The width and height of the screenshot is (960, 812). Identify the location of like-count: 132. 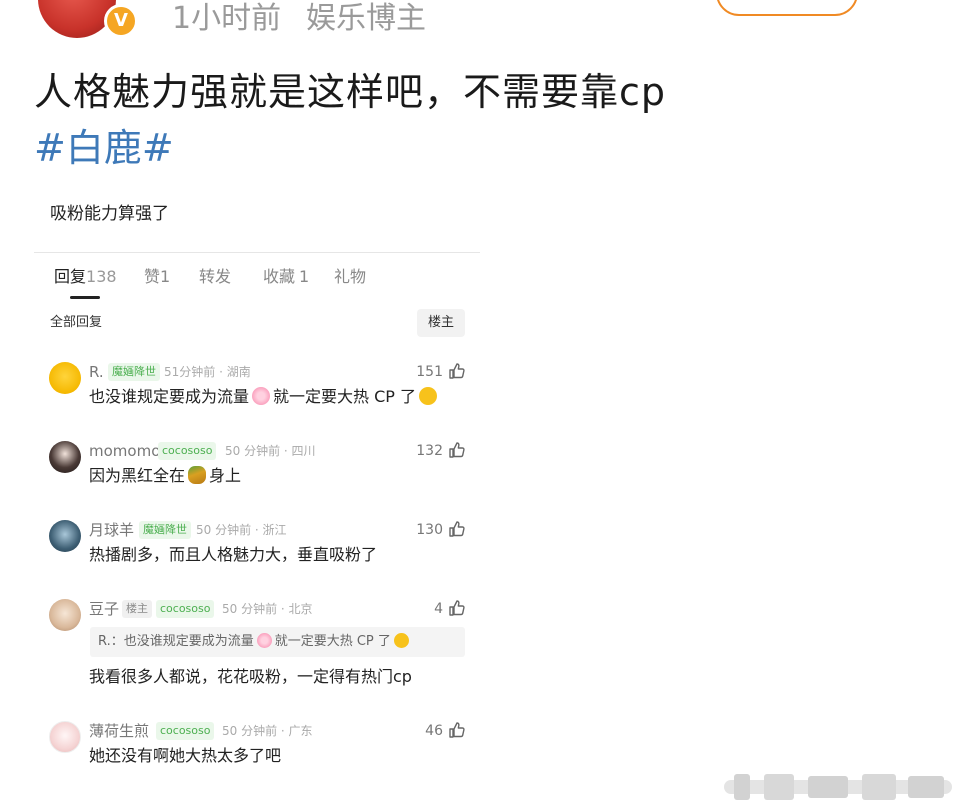
(429, 451).